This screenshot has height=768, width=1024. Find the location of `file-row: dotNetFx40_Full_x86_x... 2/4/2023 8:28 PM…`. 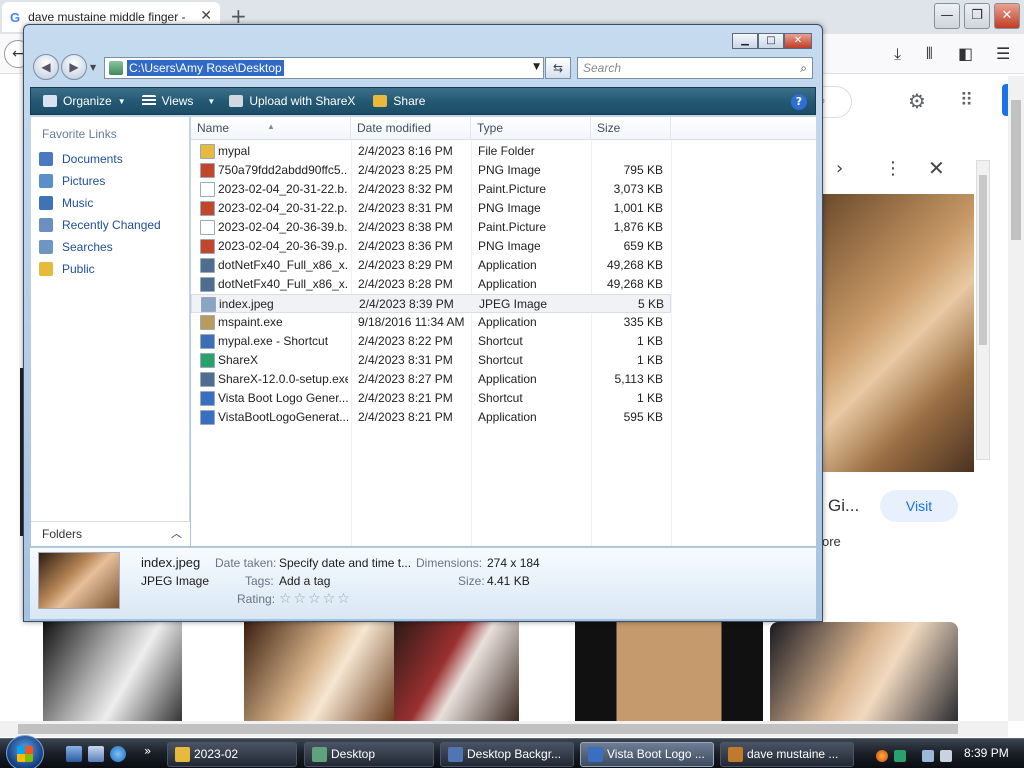

file-row: dotNetFx40_Full_x86_x... 2/4/2023 8:28 PM… is located at coordinates (431, 284).